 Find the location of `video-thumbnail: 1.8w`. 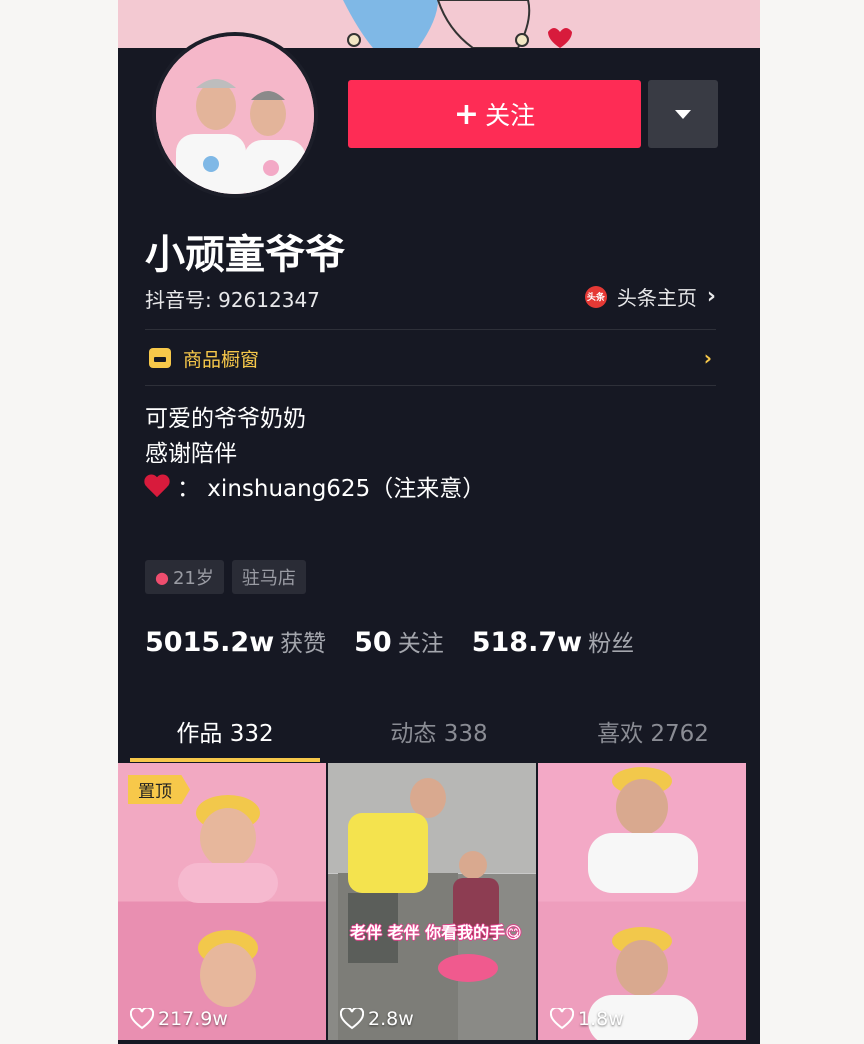

video-thumbnail: 1.8w is located at coordinates (642, 901).